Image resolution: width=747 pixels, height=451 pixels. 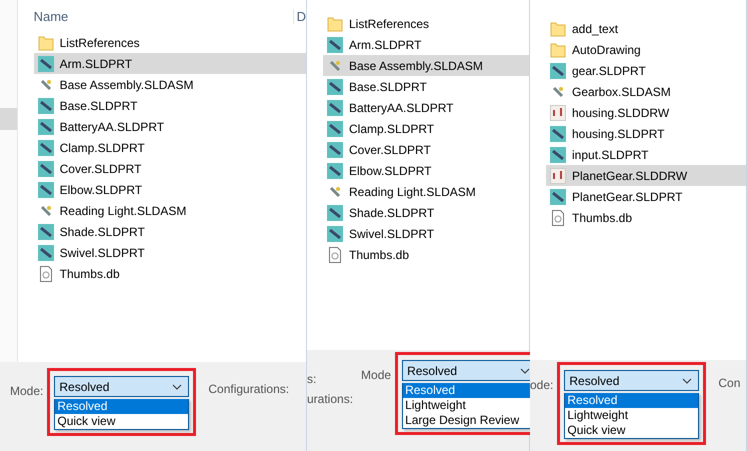 I want to click on field-label: s:, so click(x=312, y=378).